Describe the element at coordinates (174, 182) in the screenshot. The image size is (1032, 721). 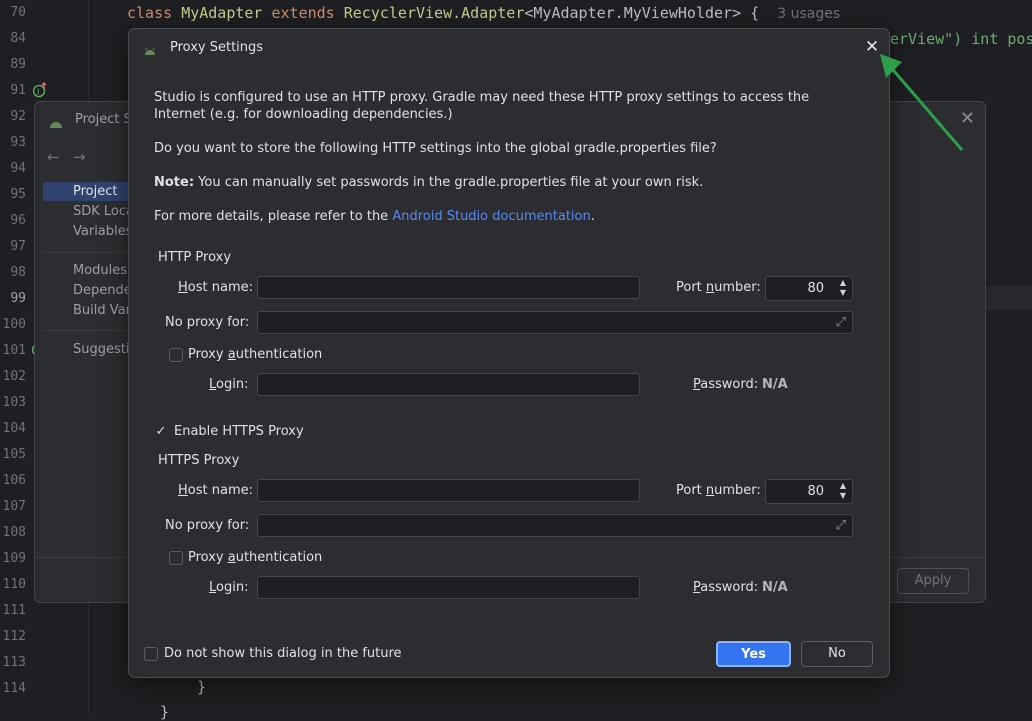
I see `note-label: Note:` at that location.